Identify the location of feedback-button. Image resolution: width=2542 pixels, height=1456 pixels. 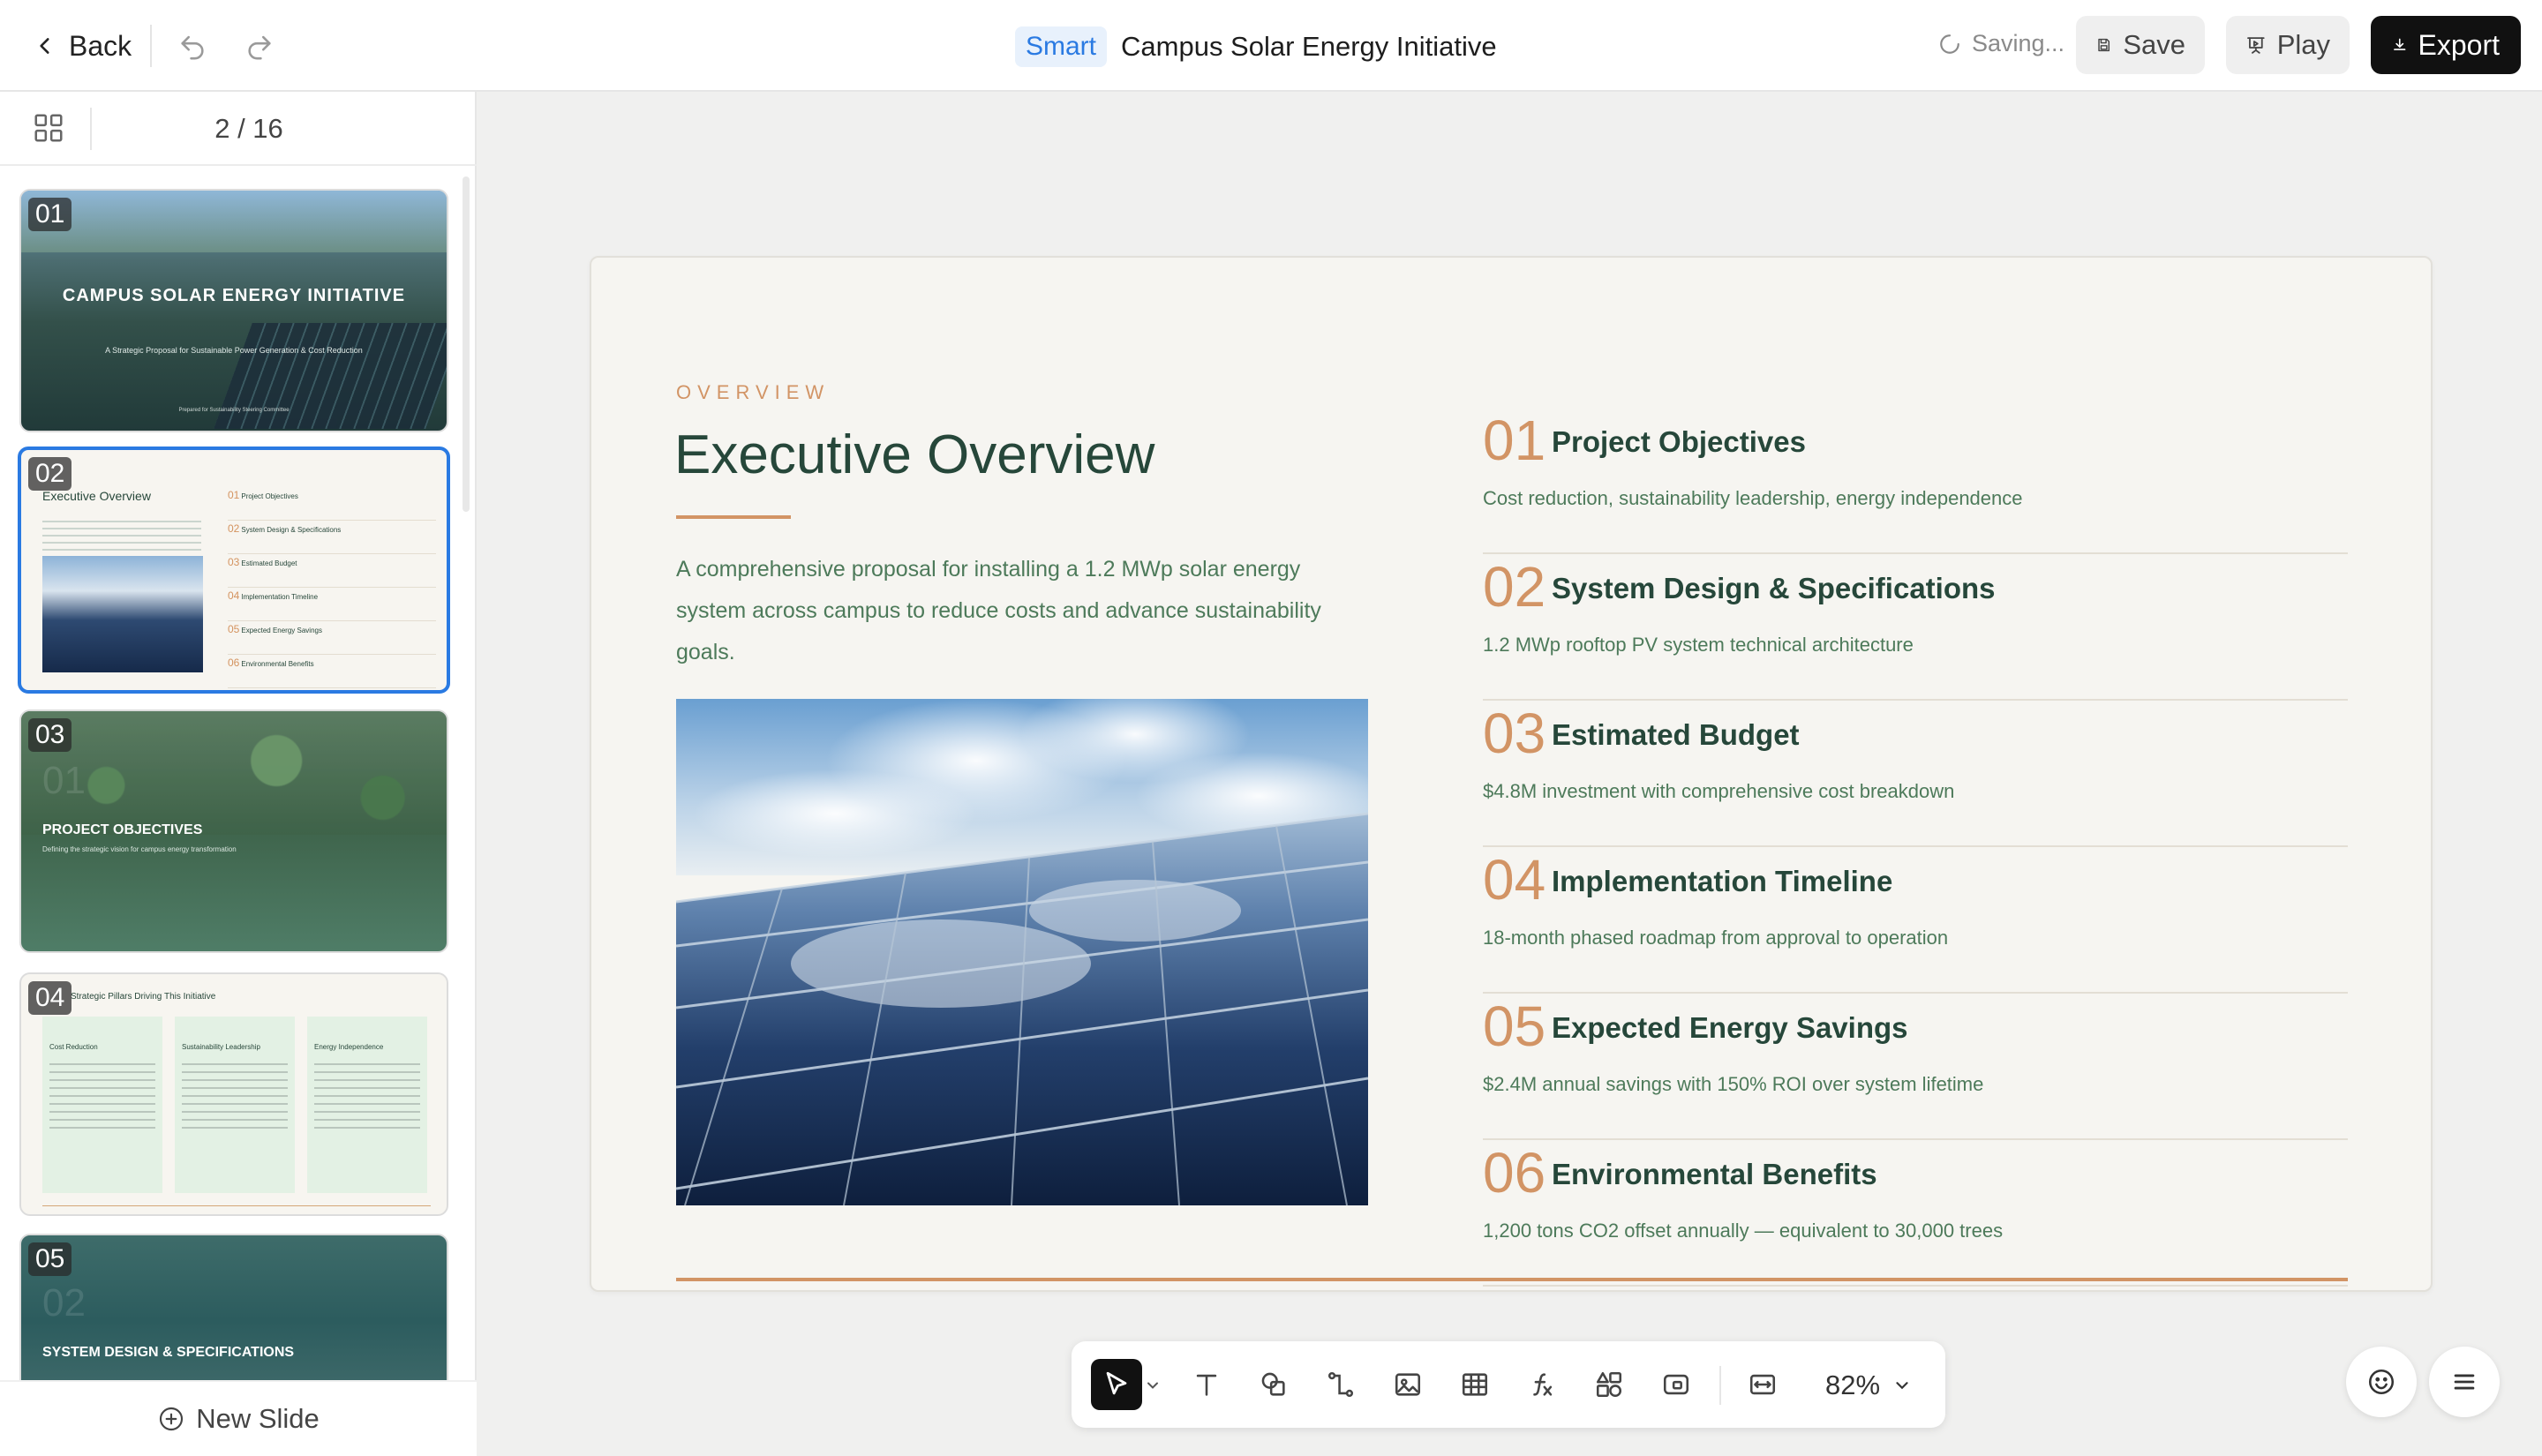
(2381, 1382).